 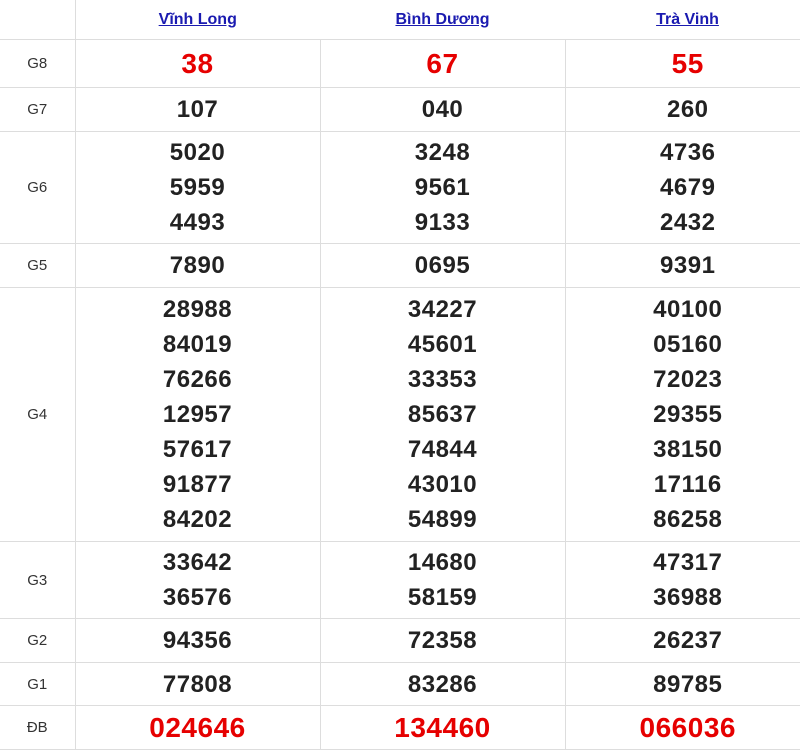 What do you see at coordinates (37, 580) in the screenshot?
I see `prize-label: G3` at bounding box center [37, 580].